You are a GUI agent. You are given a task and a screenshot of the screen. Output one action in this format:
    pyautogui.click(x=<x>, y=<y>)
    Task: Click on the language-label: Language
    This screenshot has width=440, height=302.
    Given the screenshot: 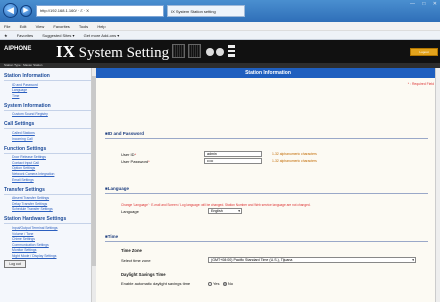 What is the action you would take?
    pyautogui.click(x=130, y=211)
    